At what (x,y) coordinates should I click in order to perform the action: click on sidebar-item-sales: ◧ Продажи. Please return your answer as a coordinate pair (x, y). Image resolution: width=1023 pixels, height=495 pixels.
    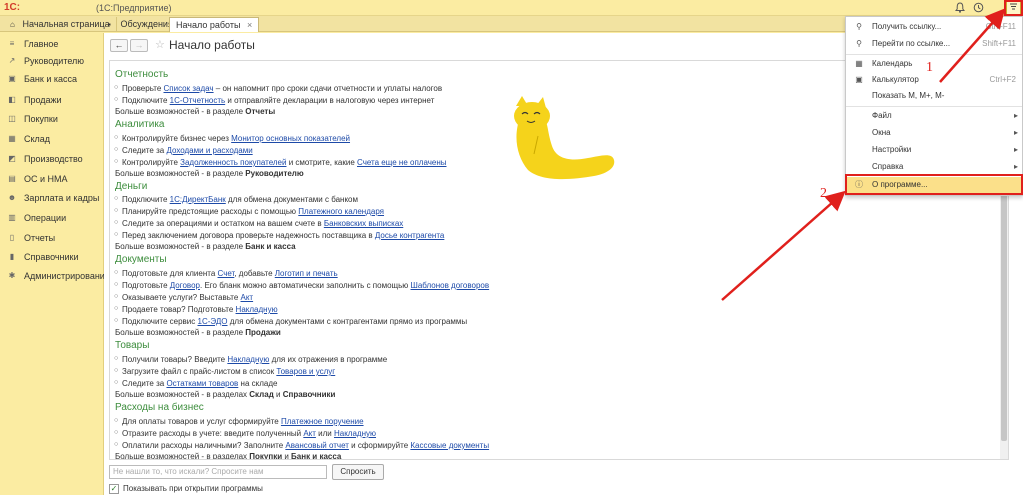
    Looking at the image, I should click on (52, 100).